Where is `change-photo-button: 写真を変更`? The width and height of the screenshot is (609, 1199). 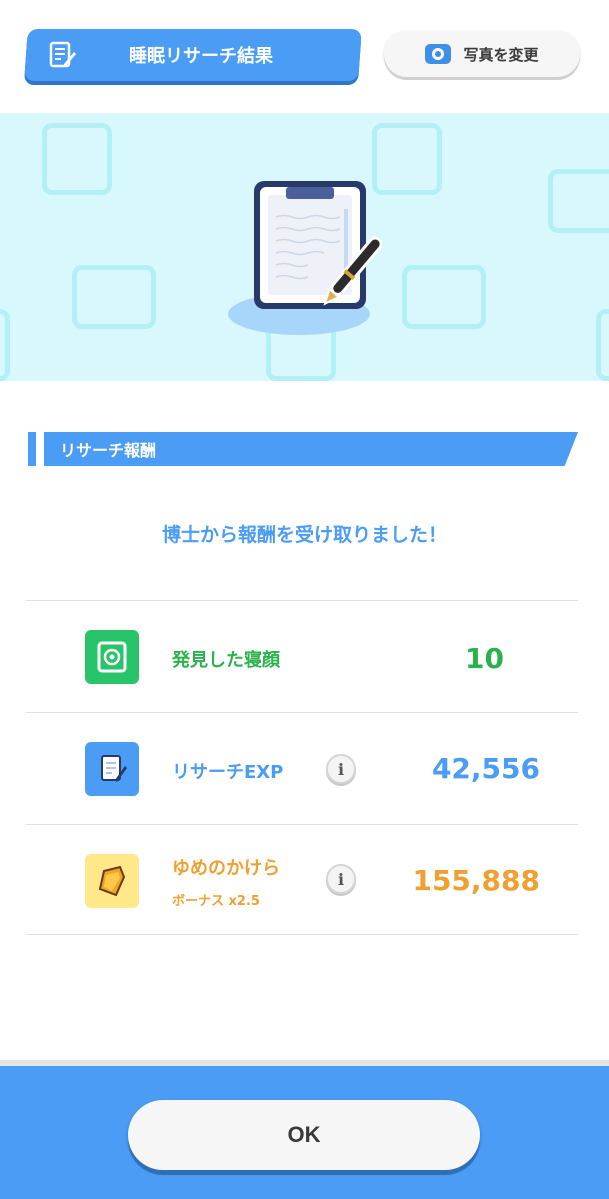
change-photo-button: 写真を変更 is located at coordinates (482, 54).